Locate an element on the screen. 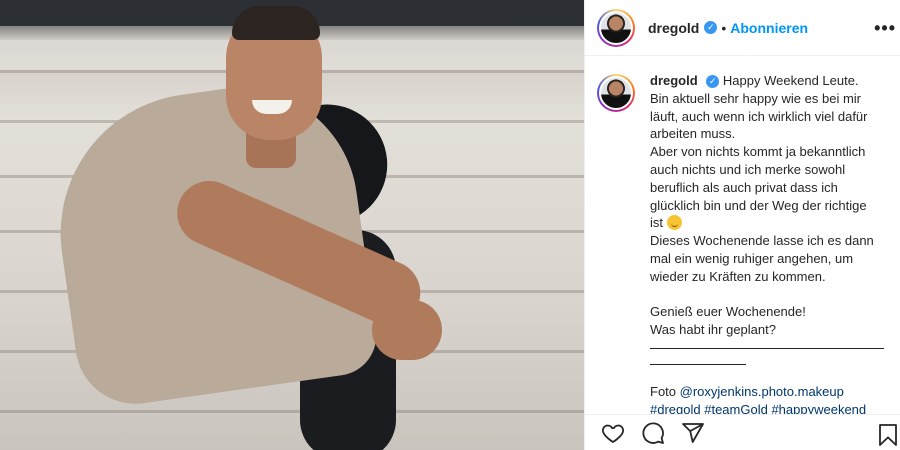  heart-icon is located at coordinates (613, 433).